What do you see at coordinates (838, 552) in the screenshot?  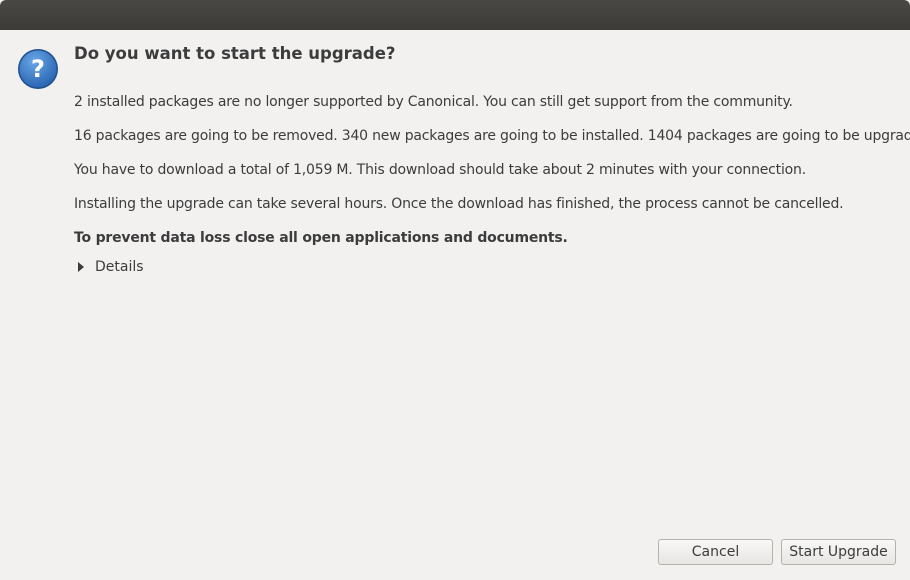 I see `start-upgrade-button: Start Upgrade` at bounding box center [838, 552].